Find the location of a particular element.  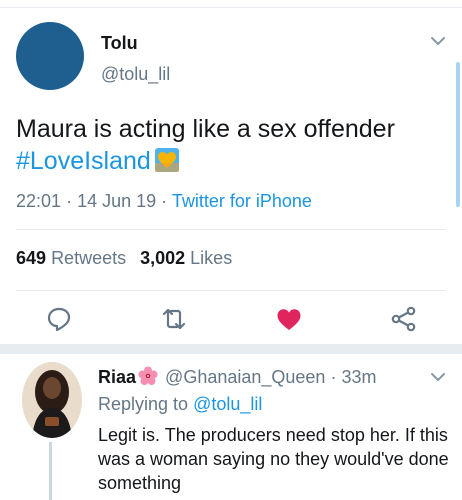

top-divider is located at coordinates (231, 7).